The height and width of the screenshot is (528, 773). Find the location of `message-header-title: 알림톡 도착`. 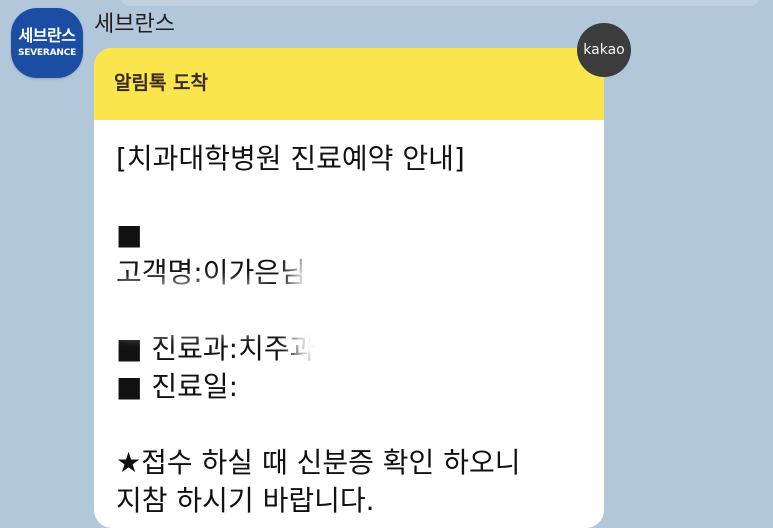

message-header-title: 알림톡 도착 is located at coordinates (161, 83).